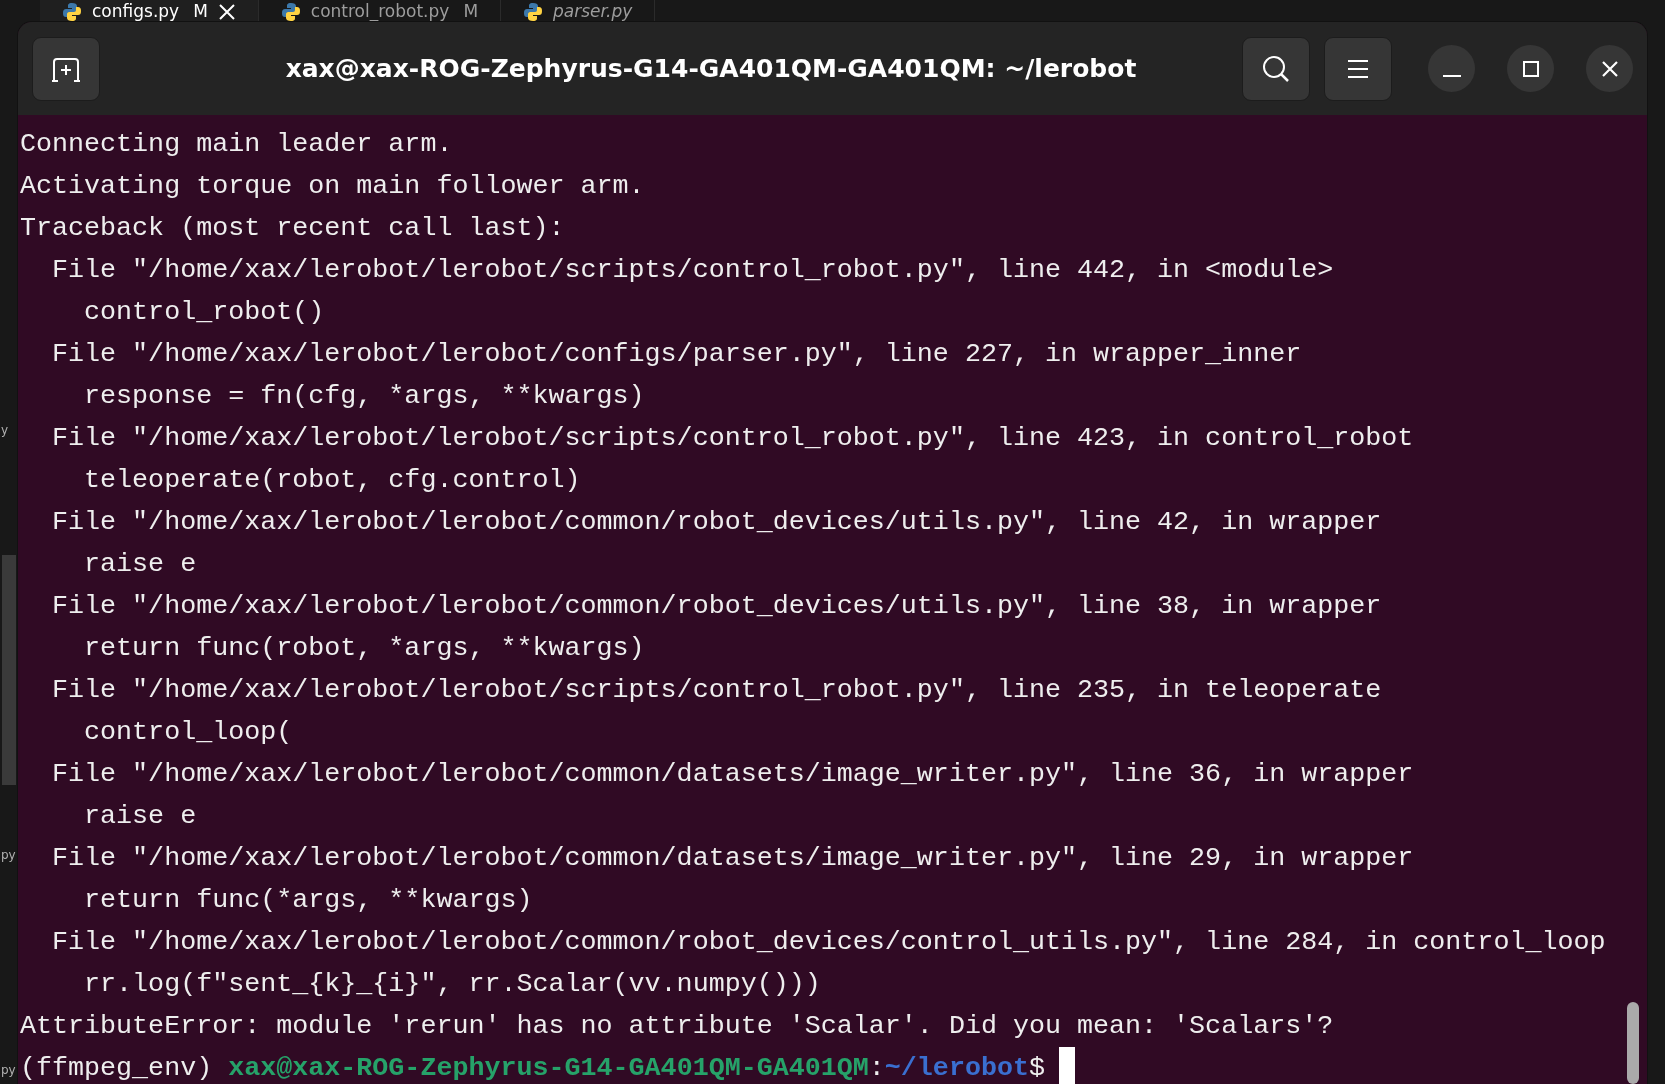 Image resolution: width=1665 pixels, height=1084 pixels. What do you see at coordinates (716, 606) in the screenshot?
I see `terminal-line: File "/home/xax/lerobot/lerobot/common/robot_devices/utils.py", line 38, in wrapper` at bounding box center [716, 606].